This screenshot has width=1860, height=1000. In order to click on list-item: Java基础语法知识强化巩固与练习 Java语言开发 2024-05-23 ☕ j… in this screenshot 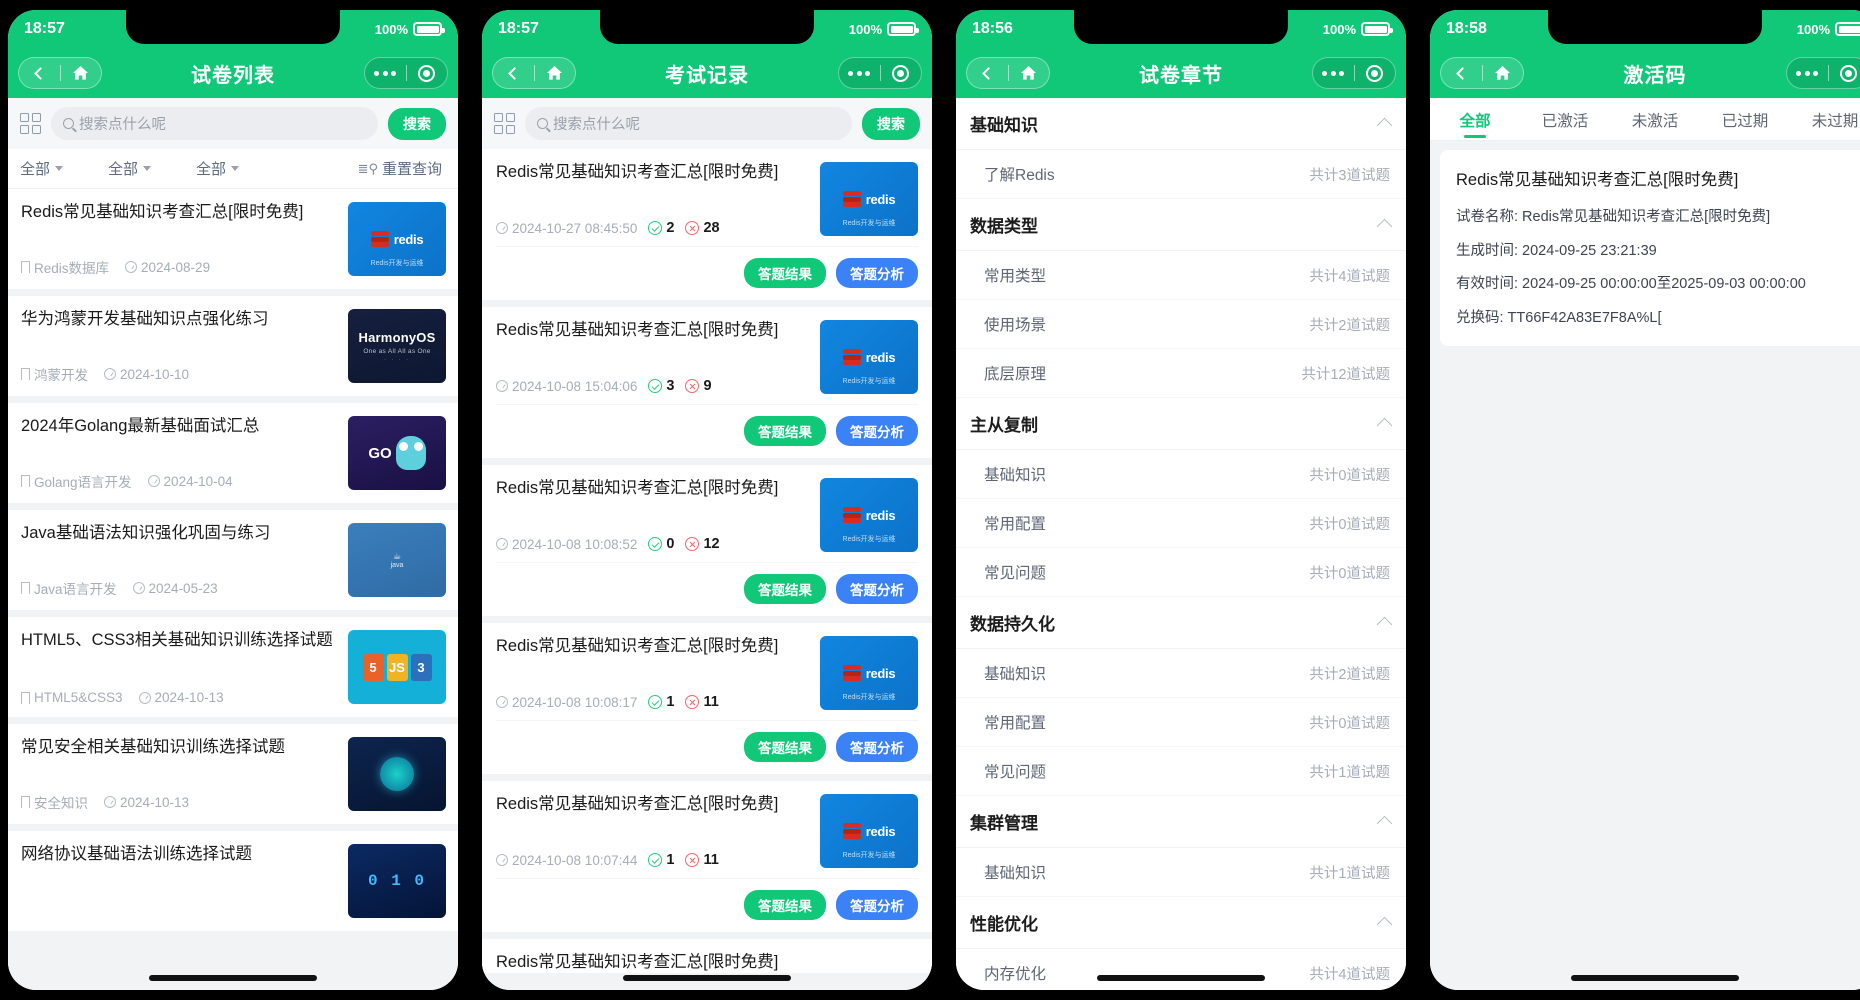, I will do `click(233, 560)`.